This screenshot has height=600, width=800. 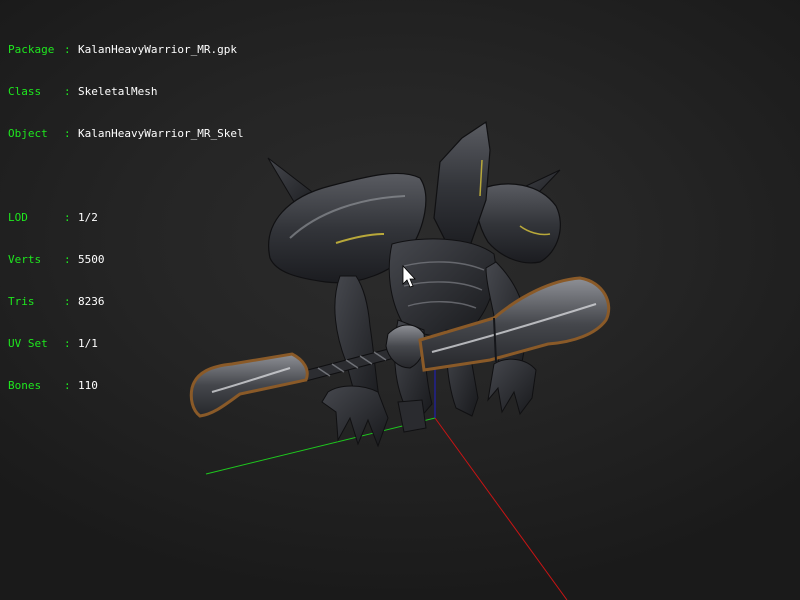 I want to click on staff-left-blade, so click(x=249, y=385).